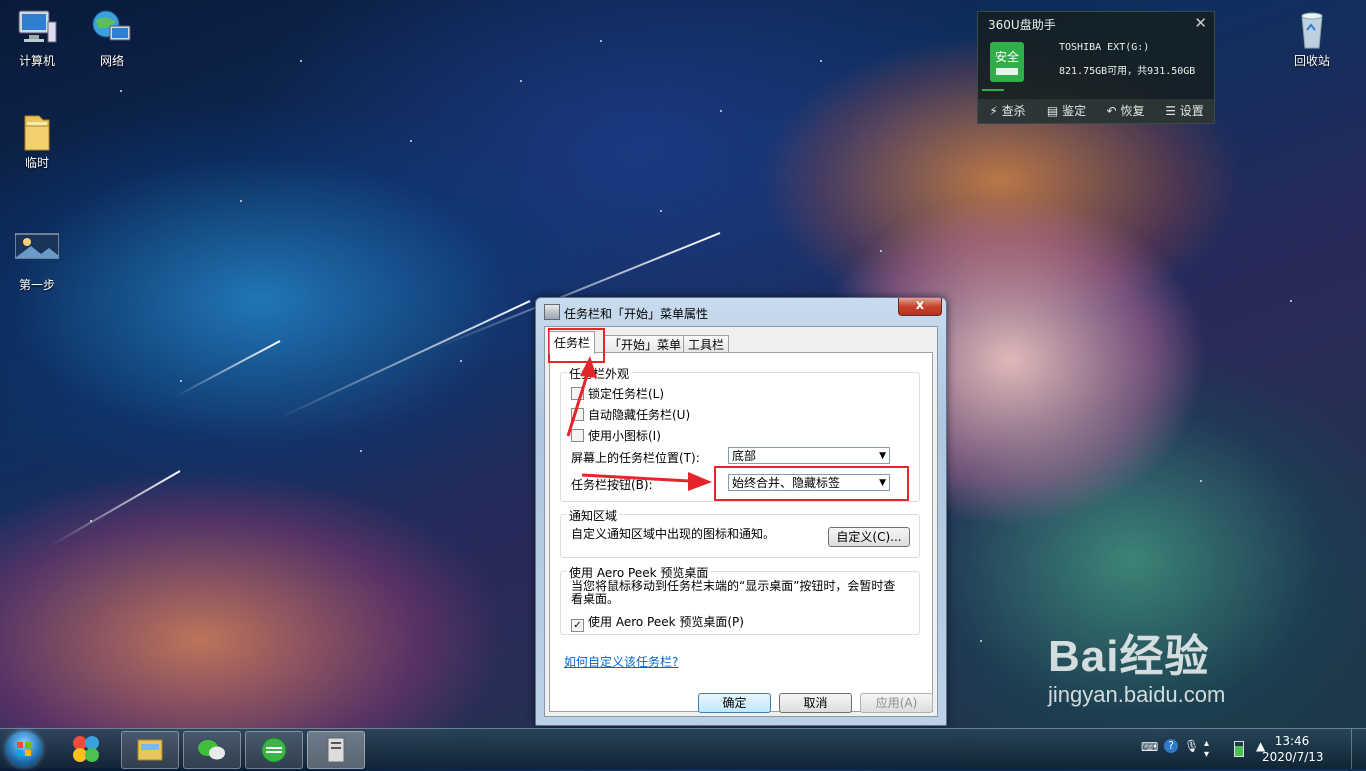  What do you see at coordinates (683, 748) in the screenshot?
I see `taskbar: ⌨ ? 🎙 ▴ ▾ ▲ 13:46 2020/7/13` at bounding box center [683, 748].